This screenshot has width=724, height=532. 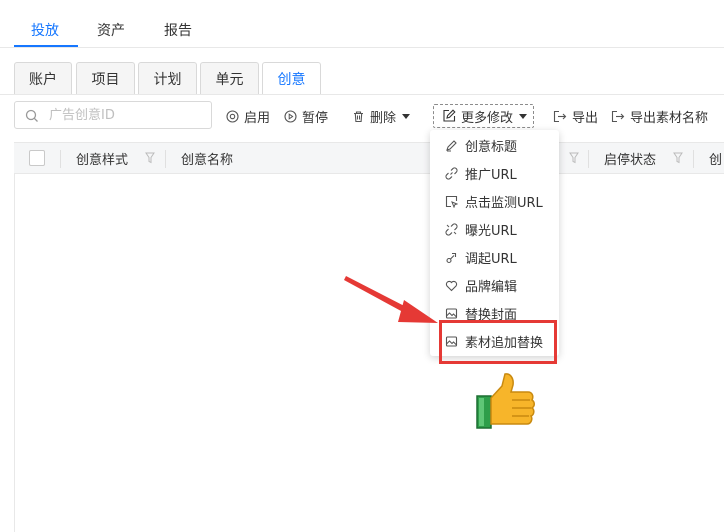 What do you see at coordinates (358, 116) in the screenshot?
I see `trash-icon` at bounding box center [358, 116].